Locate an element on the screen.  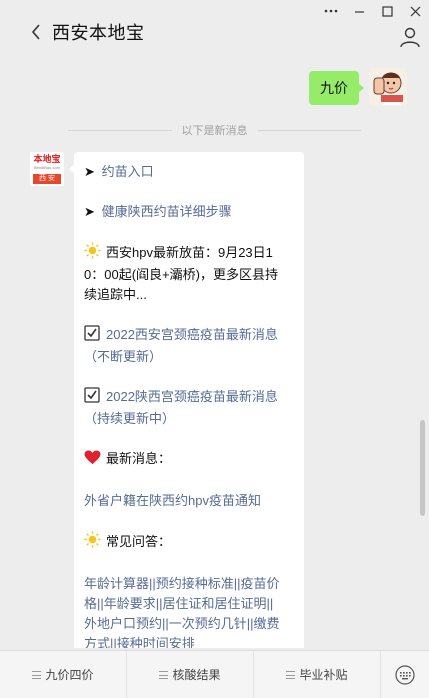
message-line-steps: ➤ 健康陕西约苗详细步骤 is located at coordinates (189, 212).